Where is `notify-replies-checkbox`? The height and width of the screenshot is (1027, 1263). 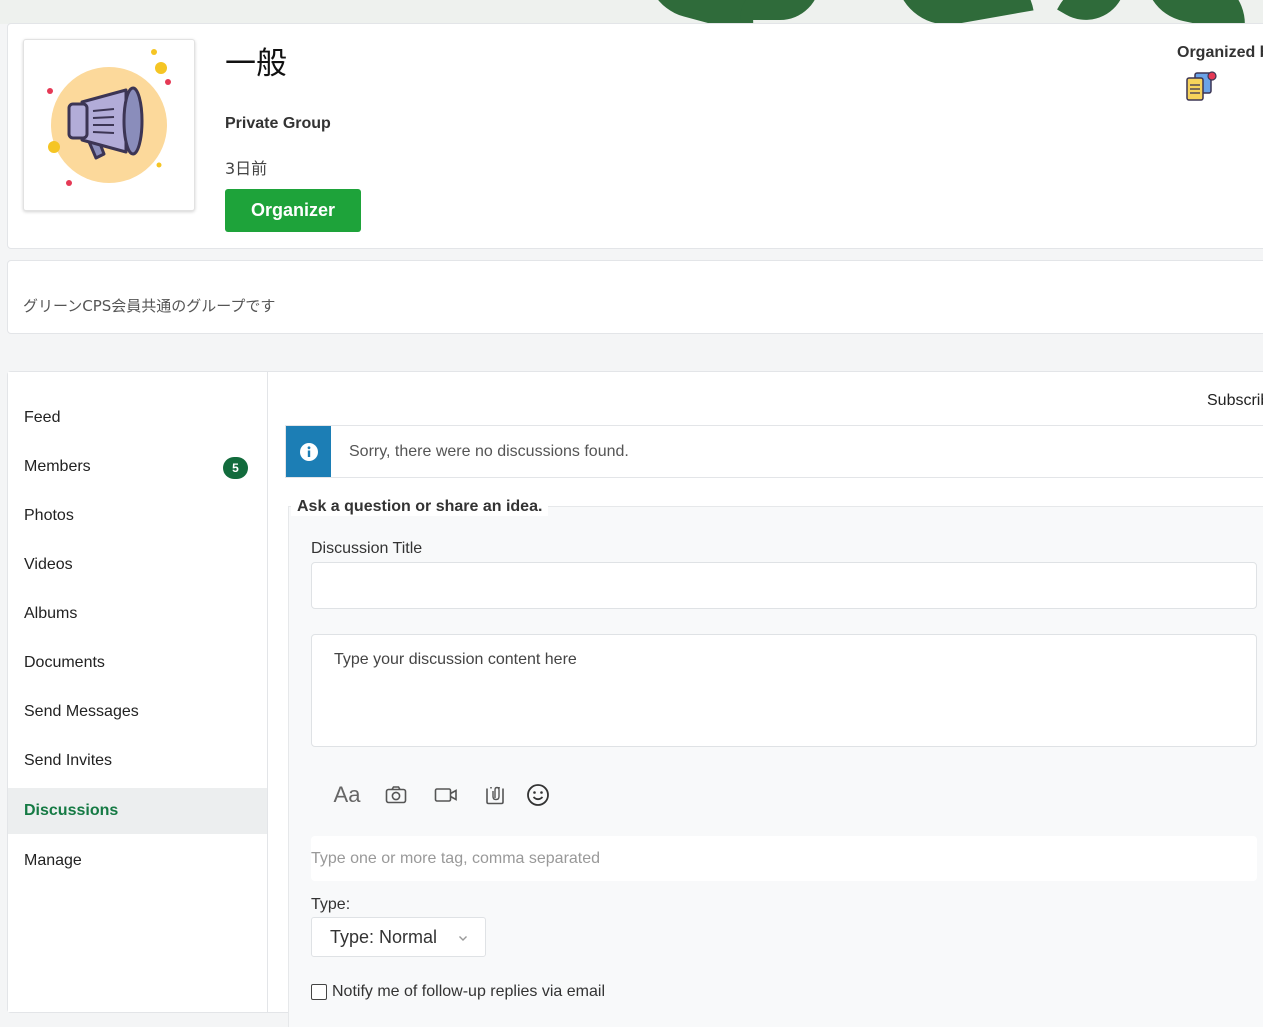 notify-replies-checkbox is located at coordinates (319, 992).